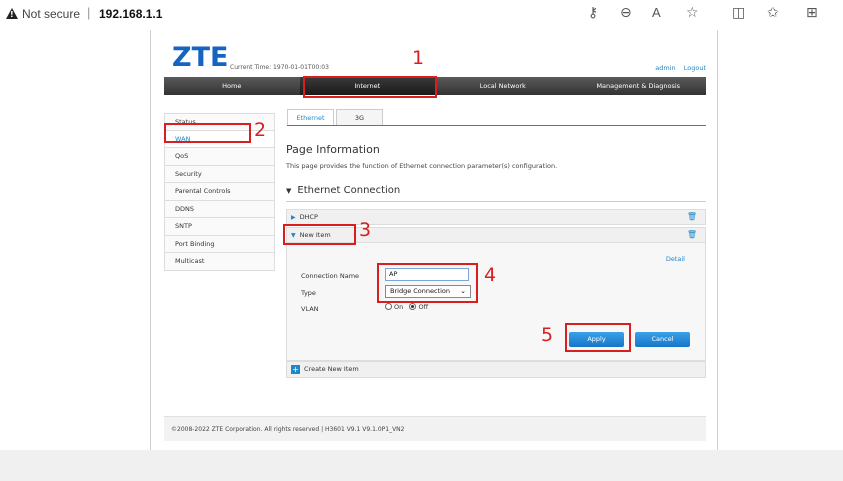 This screenshot has height=481, width=843. What do you see at coordinates (365, 230) in the screenshot?
I see `annotation-number-3: 3` at bounding box center [365, 230].